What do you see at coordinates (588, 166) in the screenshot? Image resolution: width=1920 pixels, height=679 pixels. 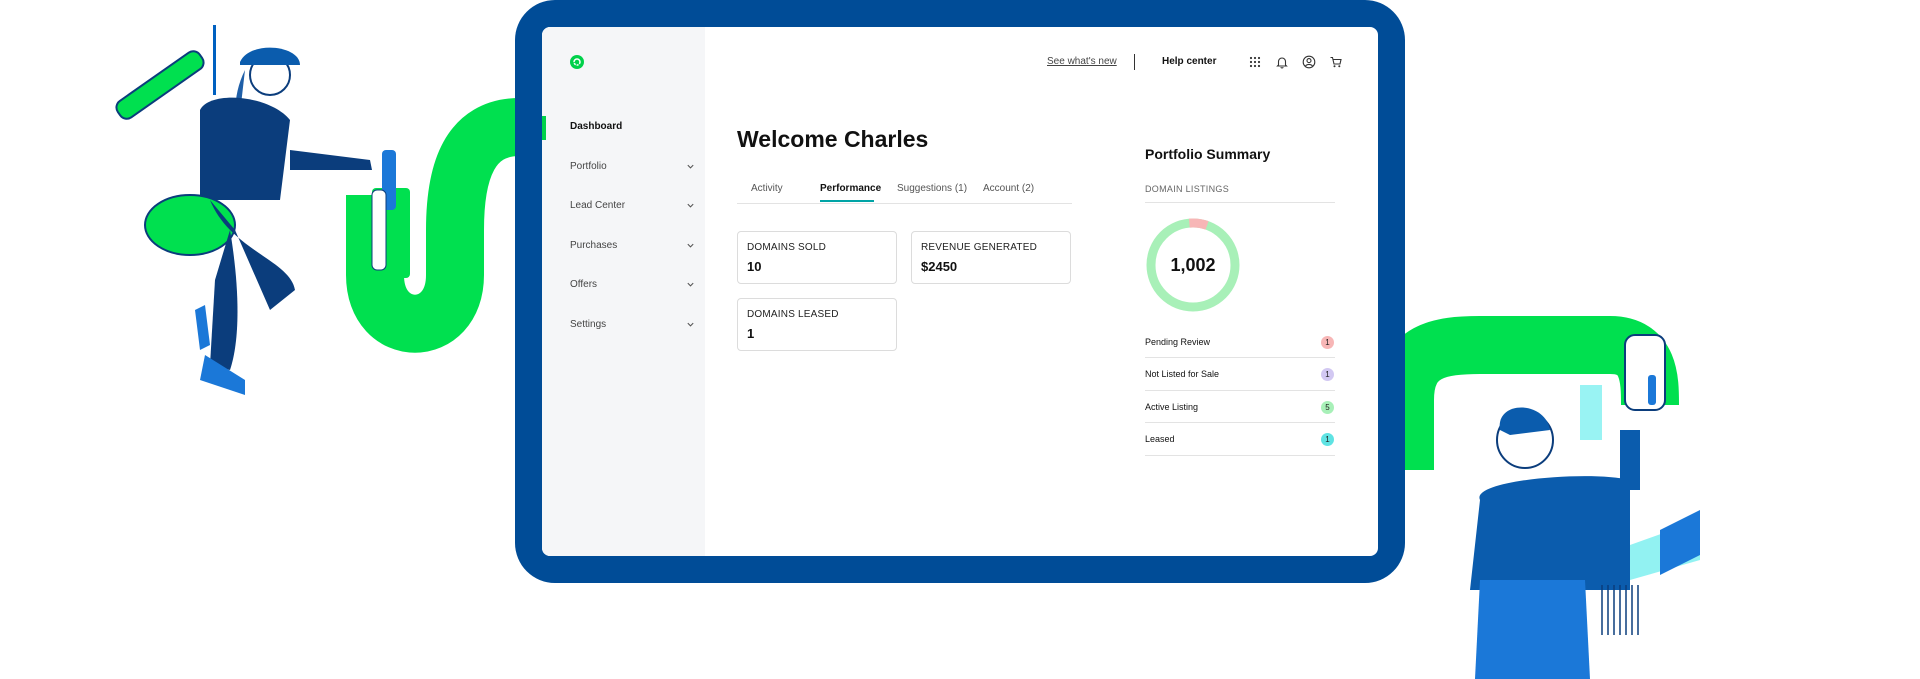 I see `sidebar-item-label: Portfolio` at bounding box center [588, 166].